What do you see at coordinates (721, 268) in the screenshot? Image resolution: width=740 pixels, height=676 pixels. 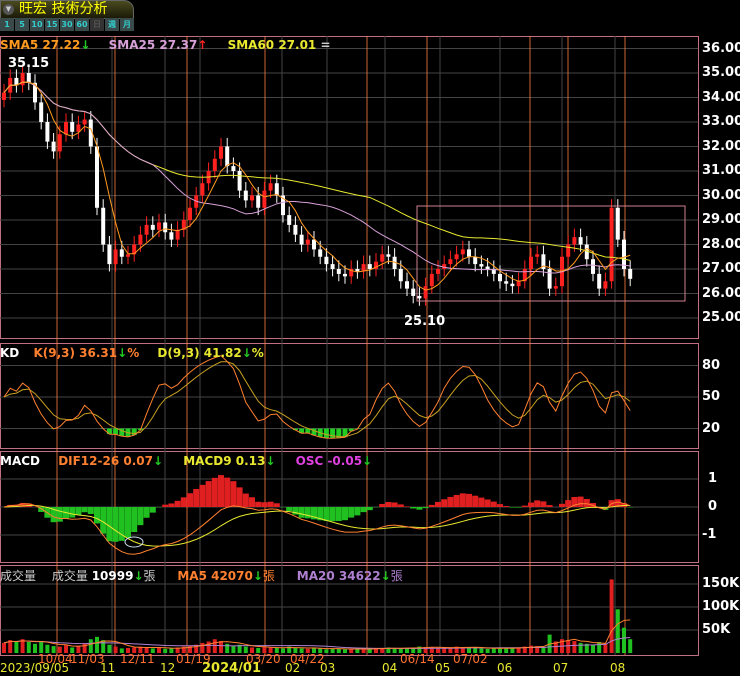 I see `price-axis-label: 27.00` at bounding box center [721, 268].